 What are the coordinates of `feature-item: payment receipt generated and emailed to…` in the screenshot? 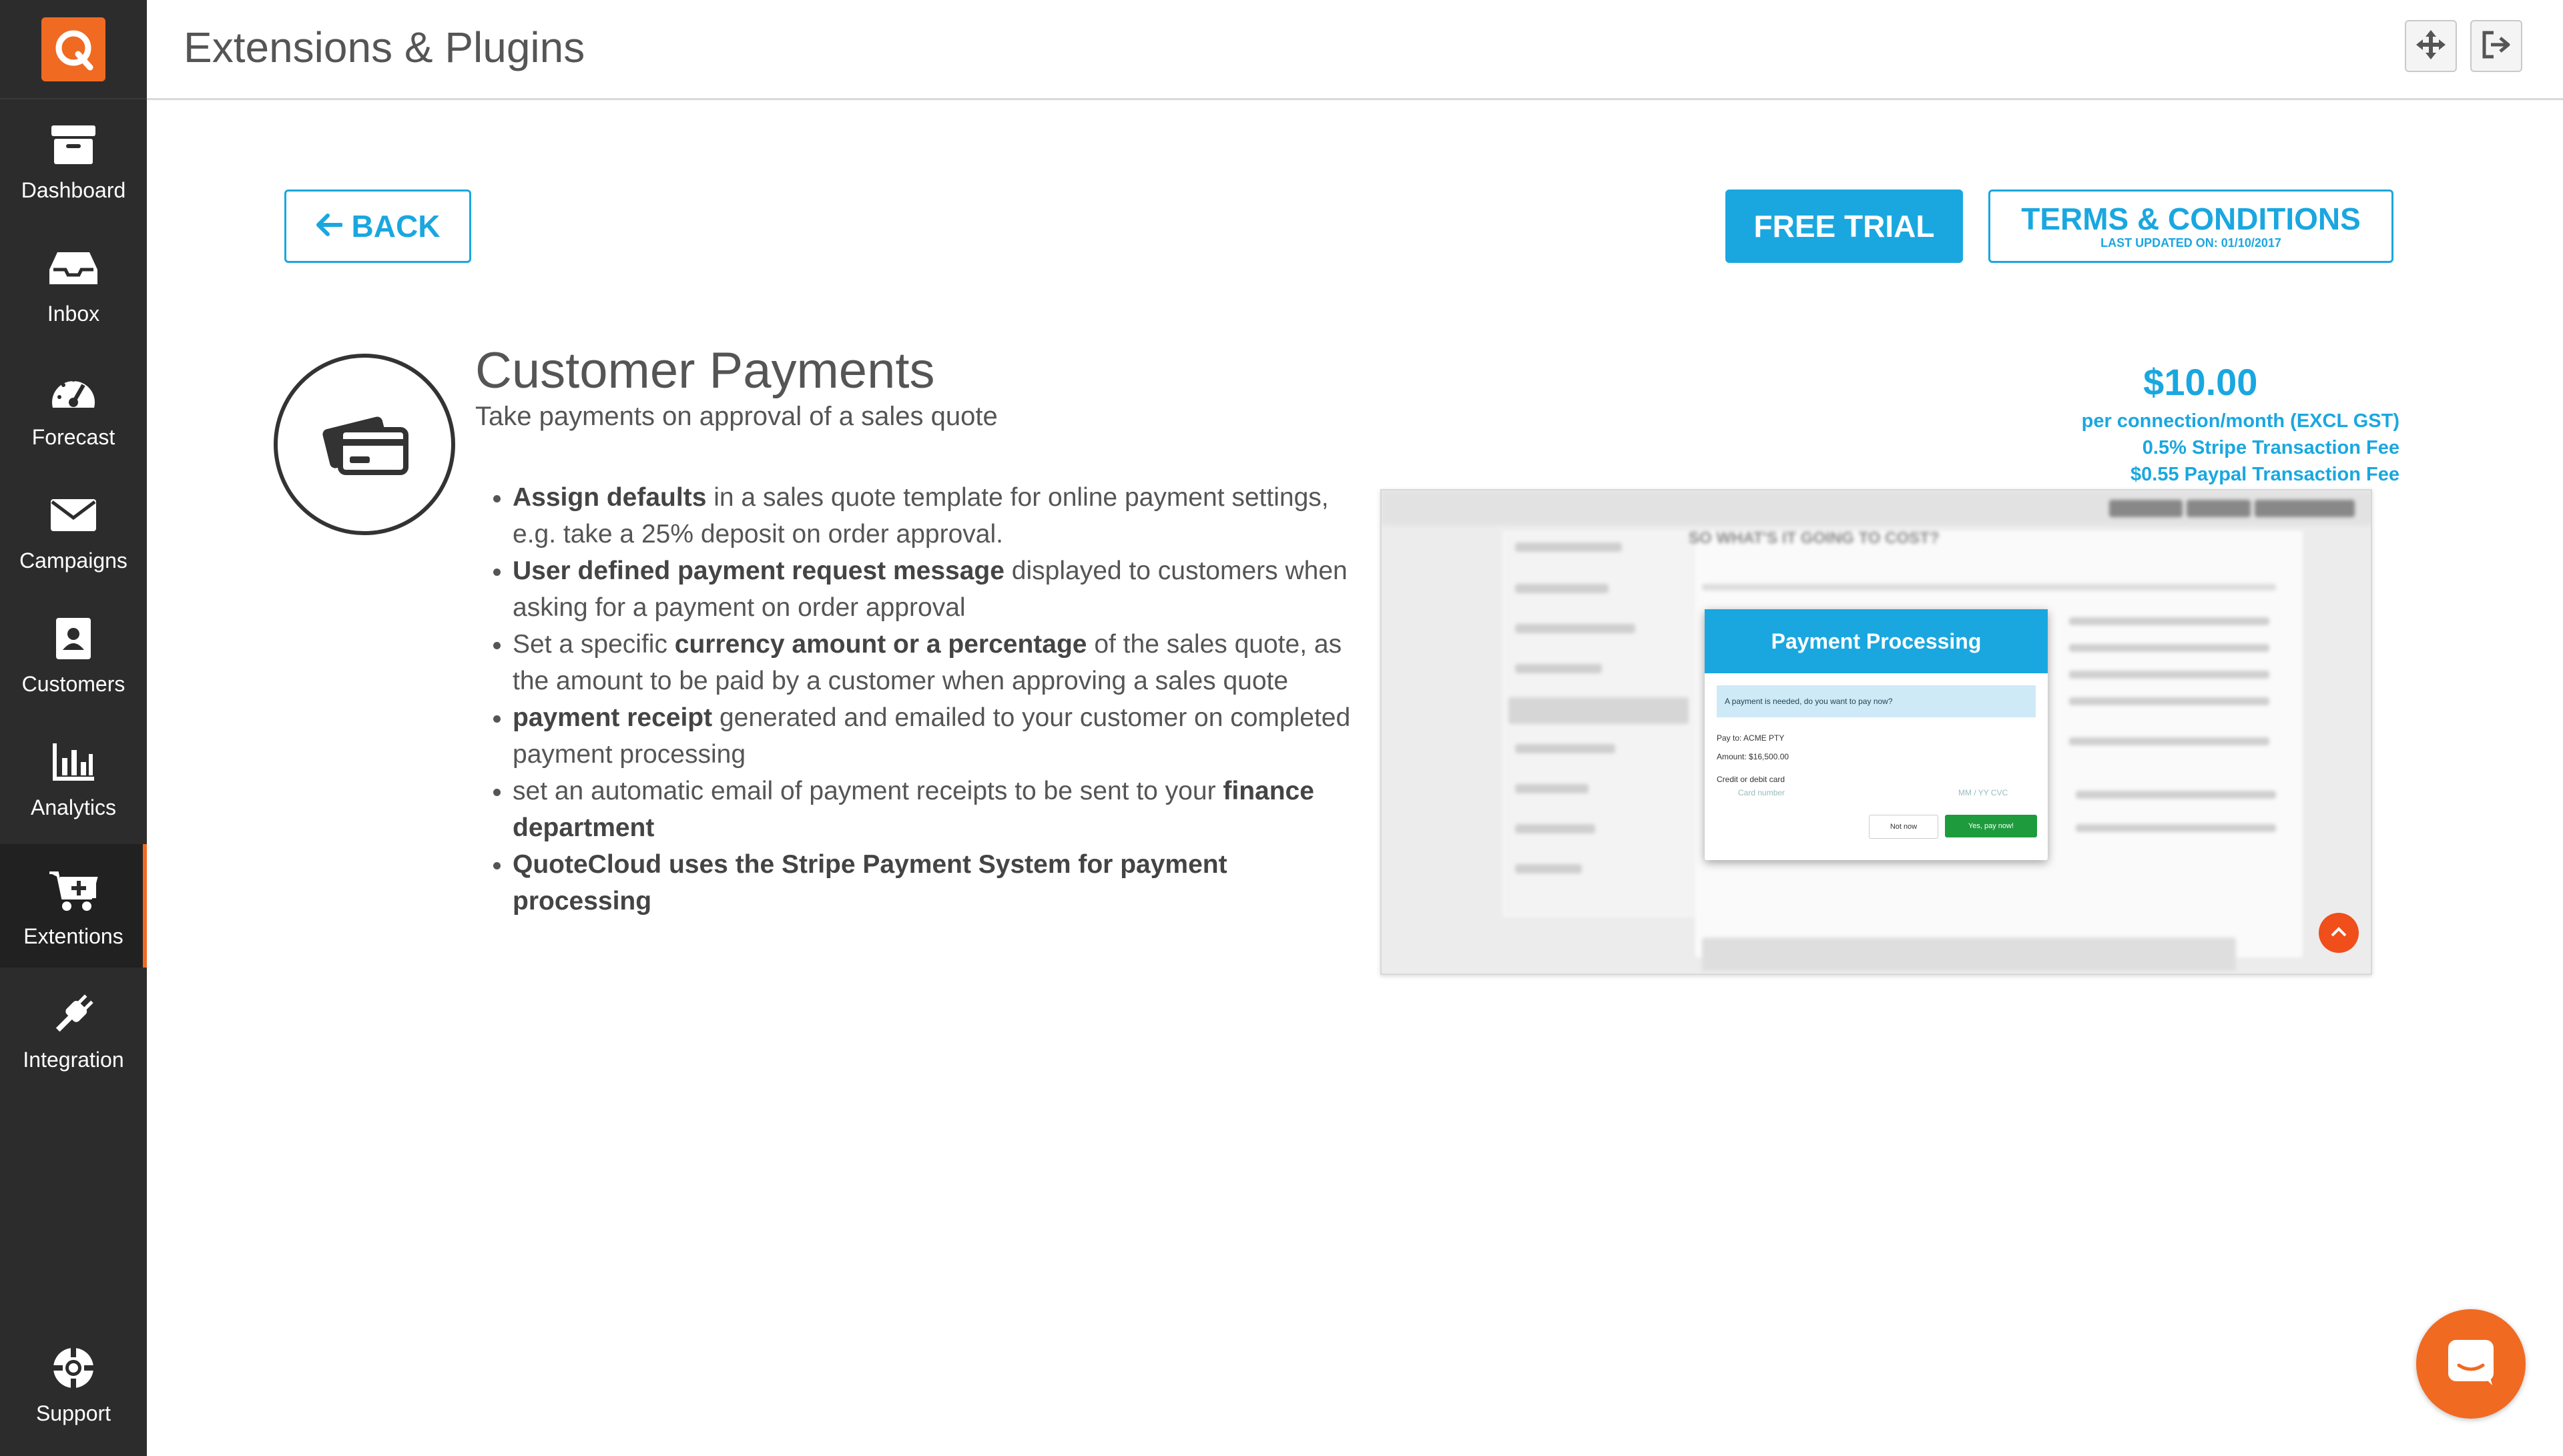 It's located at (938, 736).